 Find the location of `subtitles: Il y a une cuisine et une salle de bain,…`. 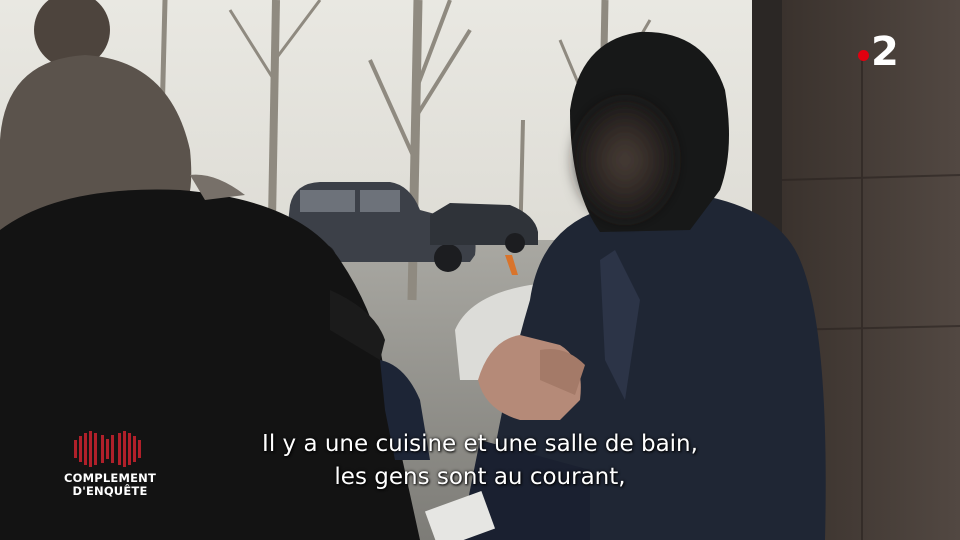

subtitles: Il y a une cuisine et une salle de bain,… is located at coordinates (480, 461).